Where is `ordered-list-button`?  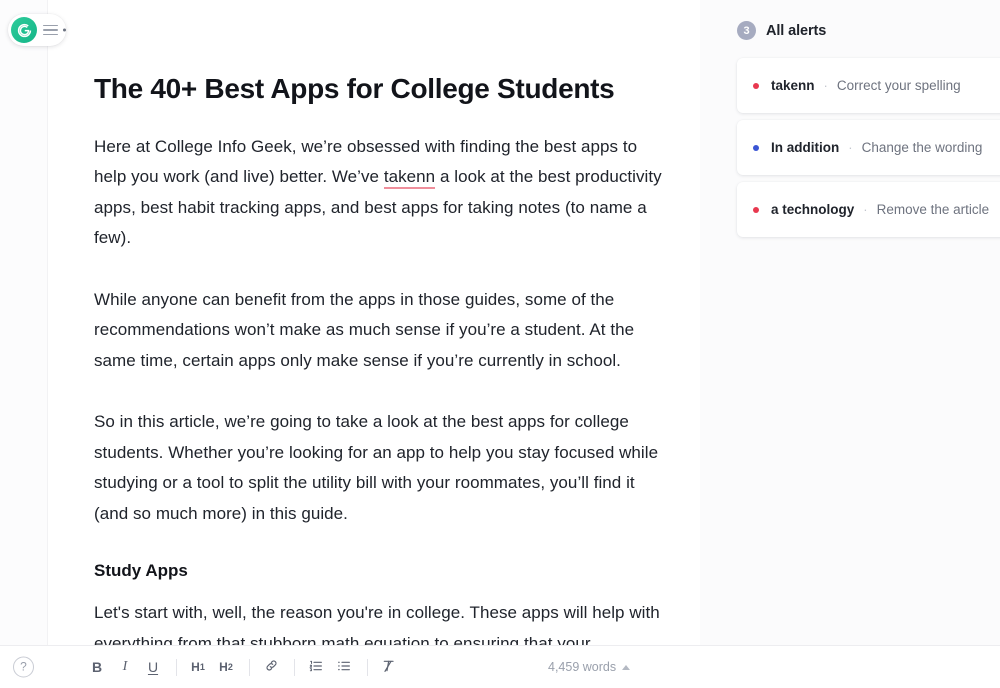
ordered-list-button is located at coordinates (316, 667).